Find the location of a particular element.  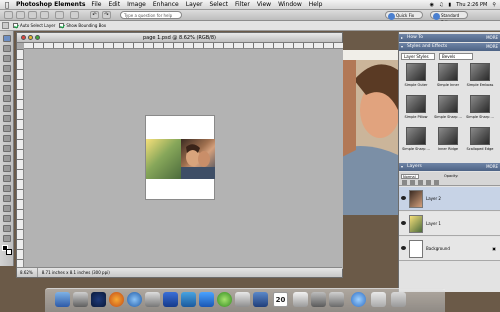

volume-icon: ♫ is located at coordinates (441, 5).